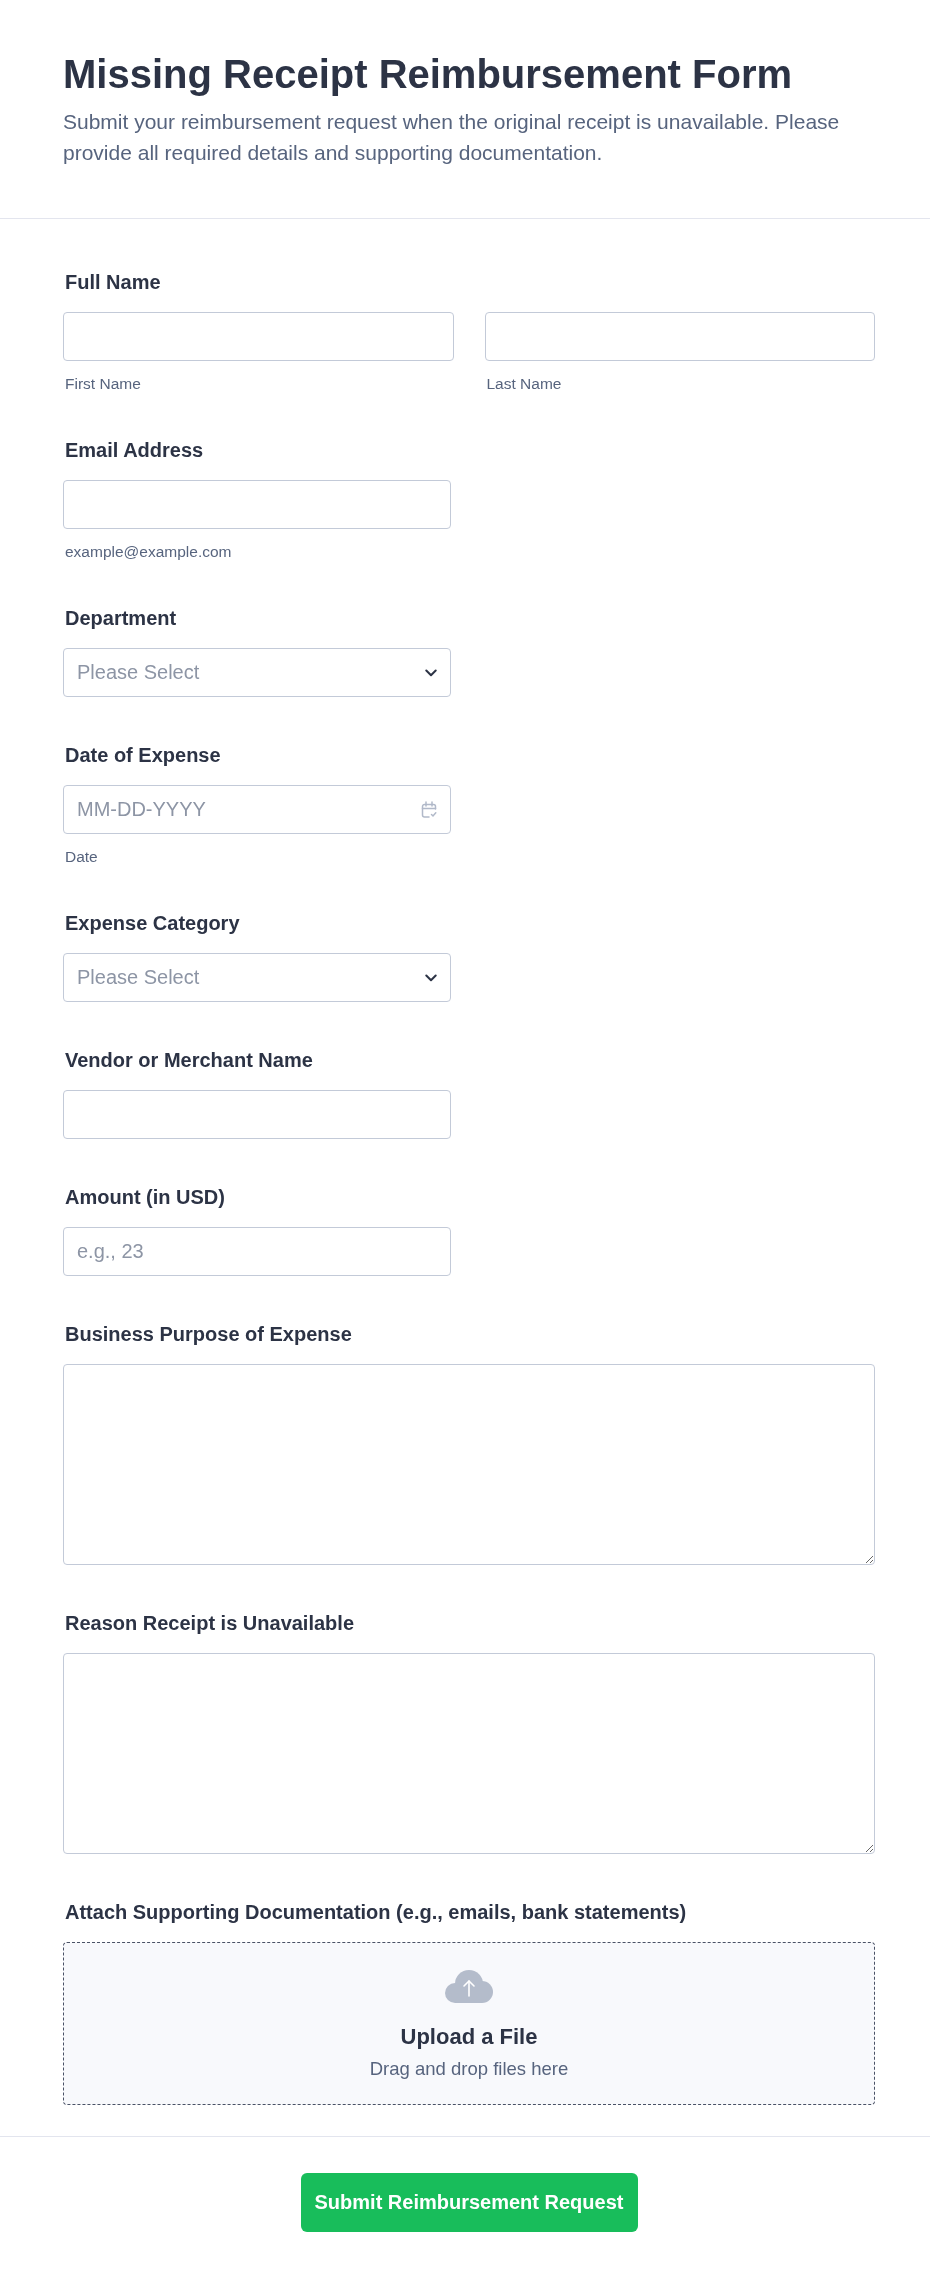  Describe the element at coordinates (135, 450) in the screenshot. I see `field-label: Email Address` at that location.